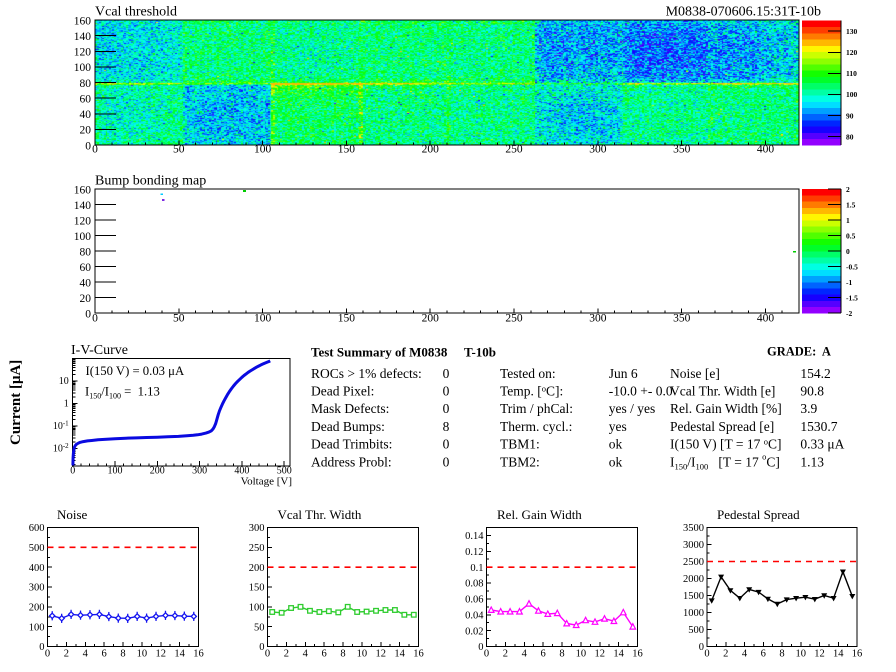  What do you see at coordinates (743, 12) in the screenshot?
I see `svg-text: M0838-070606.15:31T-10b` at bounding box center [743, 12].